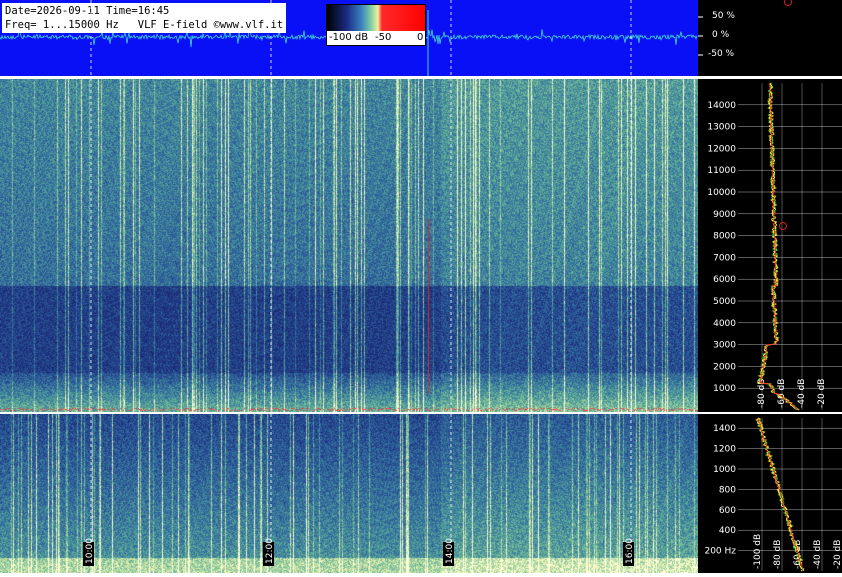 The height and width of the screenshot is (577, 842). What do you see at coordinates (727, 490) in the screenshot?
I see `spectrum-freq-tick: 800` at bounding box center [727, 490].